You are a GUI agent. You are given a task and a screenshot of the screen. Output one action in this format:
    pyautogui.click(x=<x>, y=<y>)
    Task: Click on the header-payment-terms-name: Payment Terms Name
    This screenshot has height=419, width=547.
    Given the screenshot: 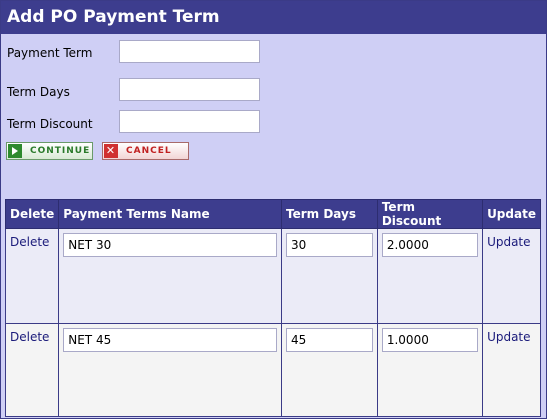 What is the action you would take?
    pyautogui.click(x=170, y=214)
    